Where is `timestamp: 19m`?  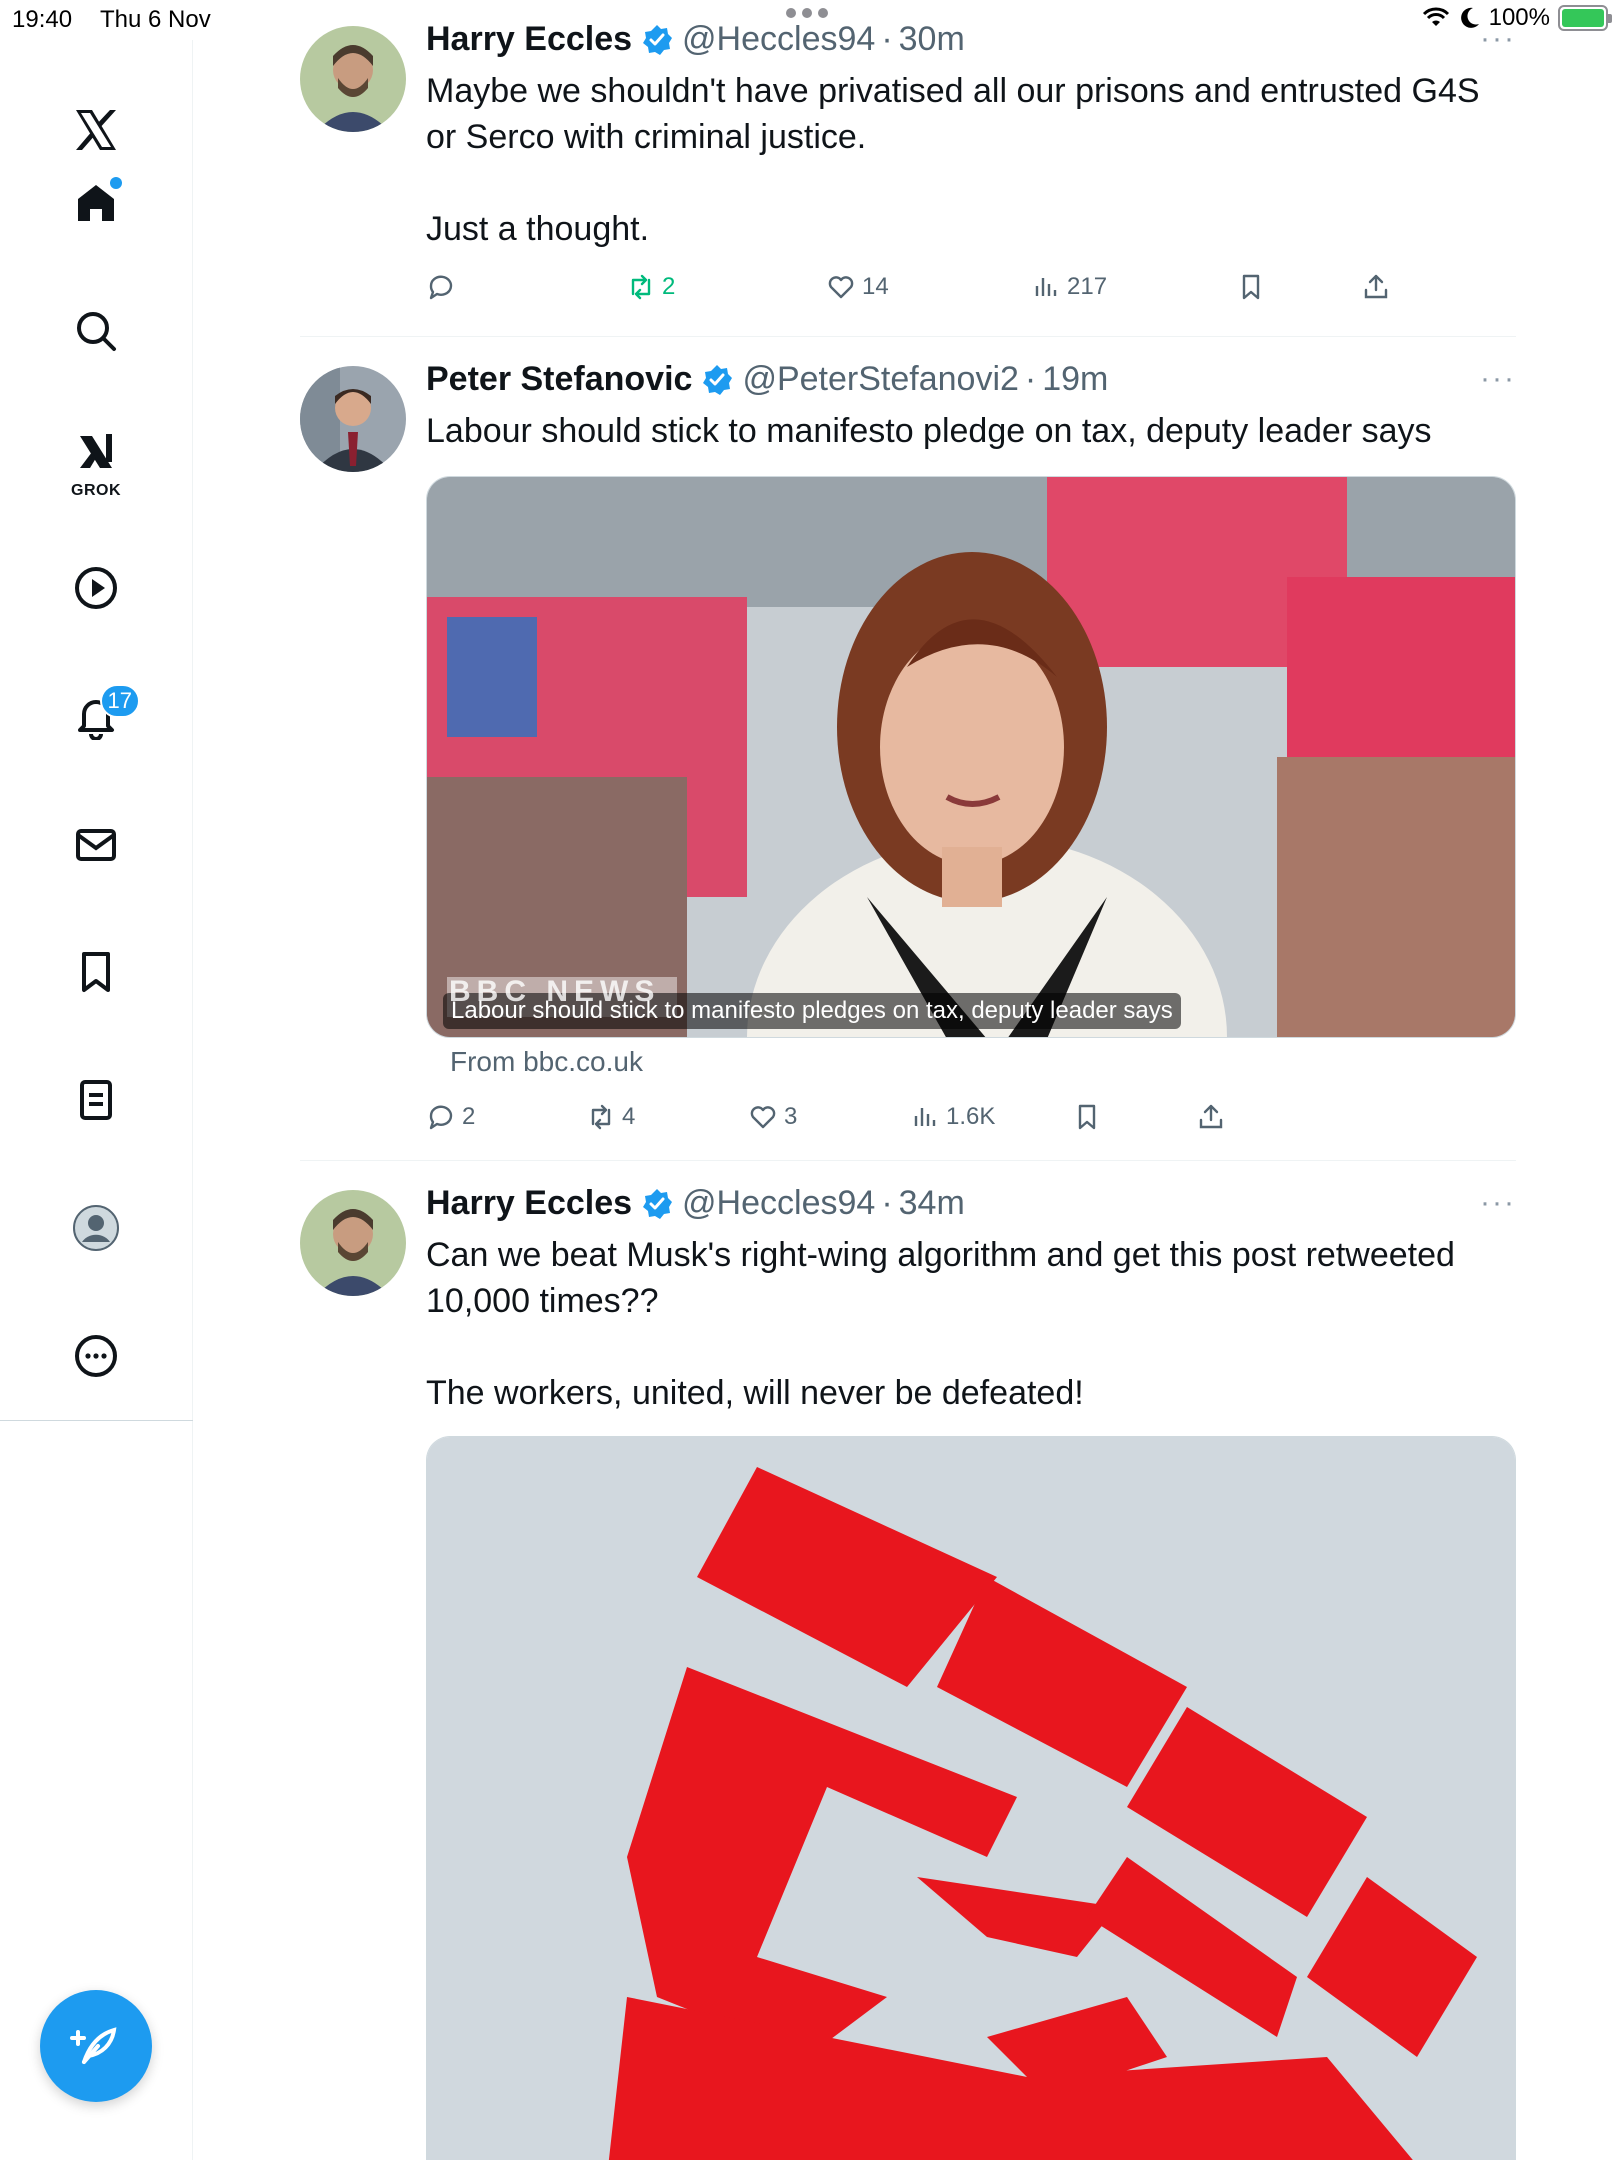
timestamp: 19m is located at coordinates (1075, 379).